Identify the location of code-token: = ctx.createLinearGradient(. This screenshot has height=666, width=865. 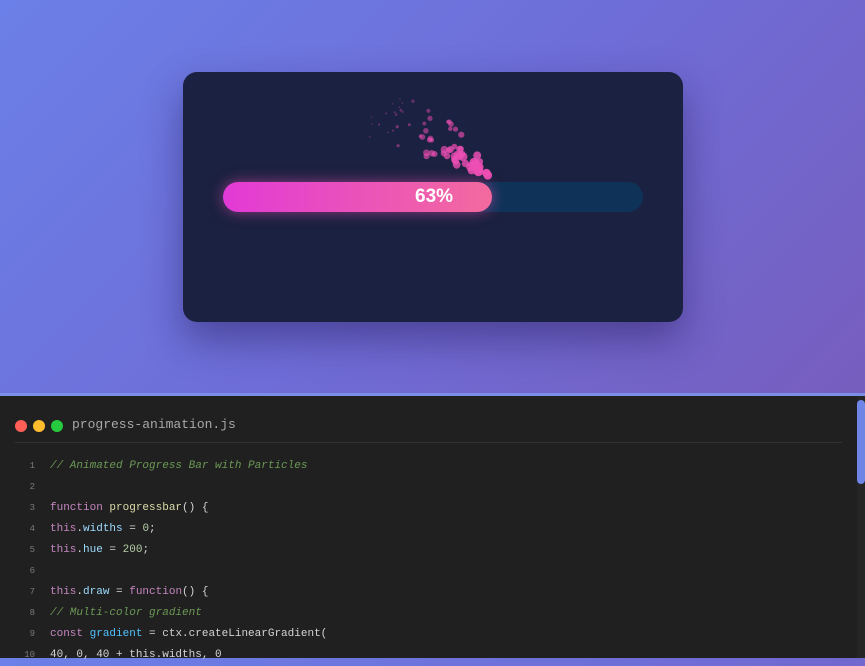
(235, 634).